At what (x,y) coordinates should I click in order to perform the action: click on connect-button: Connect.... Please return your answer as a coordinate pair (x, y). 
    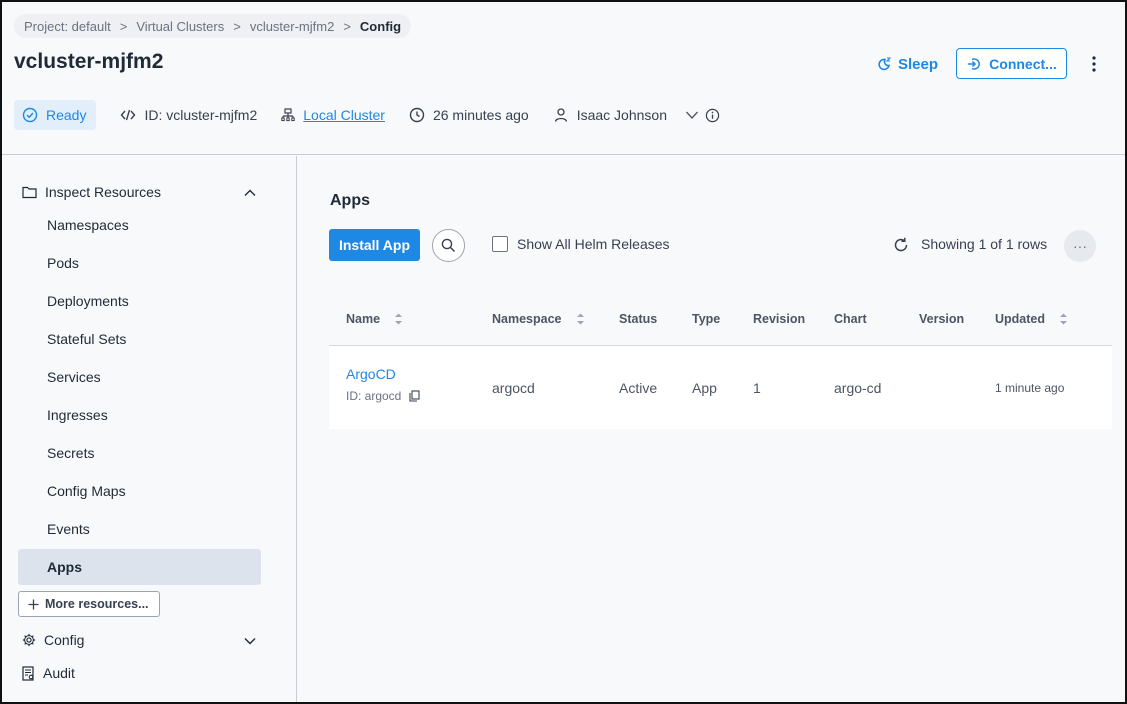
    Looking at the image, I should click on (1011, 63).